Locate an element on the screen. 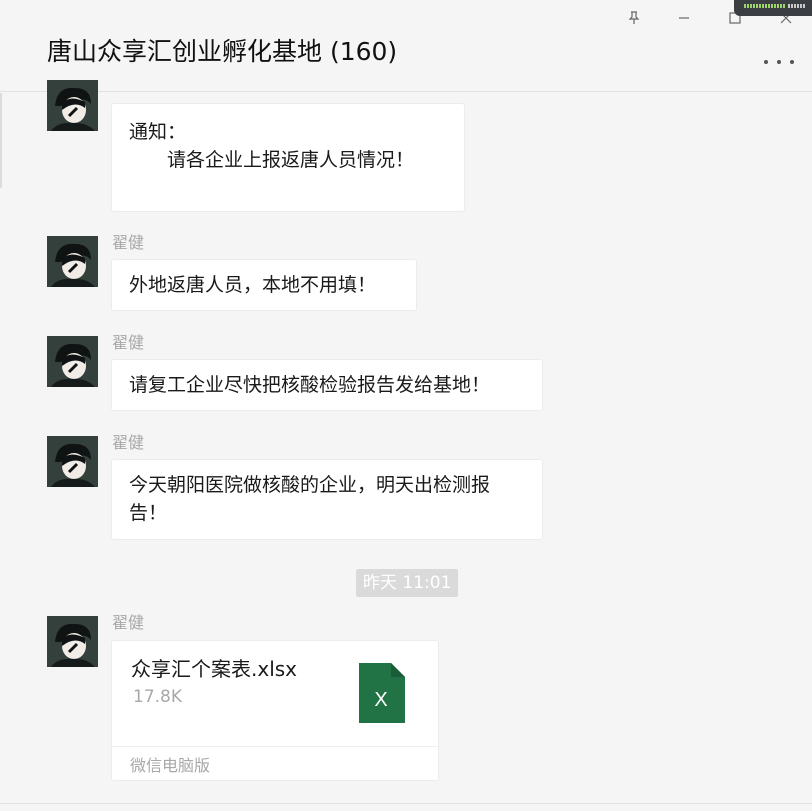 This screenshot has width=812, height=811. timestamp-divider: 昨天 11:01 is located at coordinates (407, 583).